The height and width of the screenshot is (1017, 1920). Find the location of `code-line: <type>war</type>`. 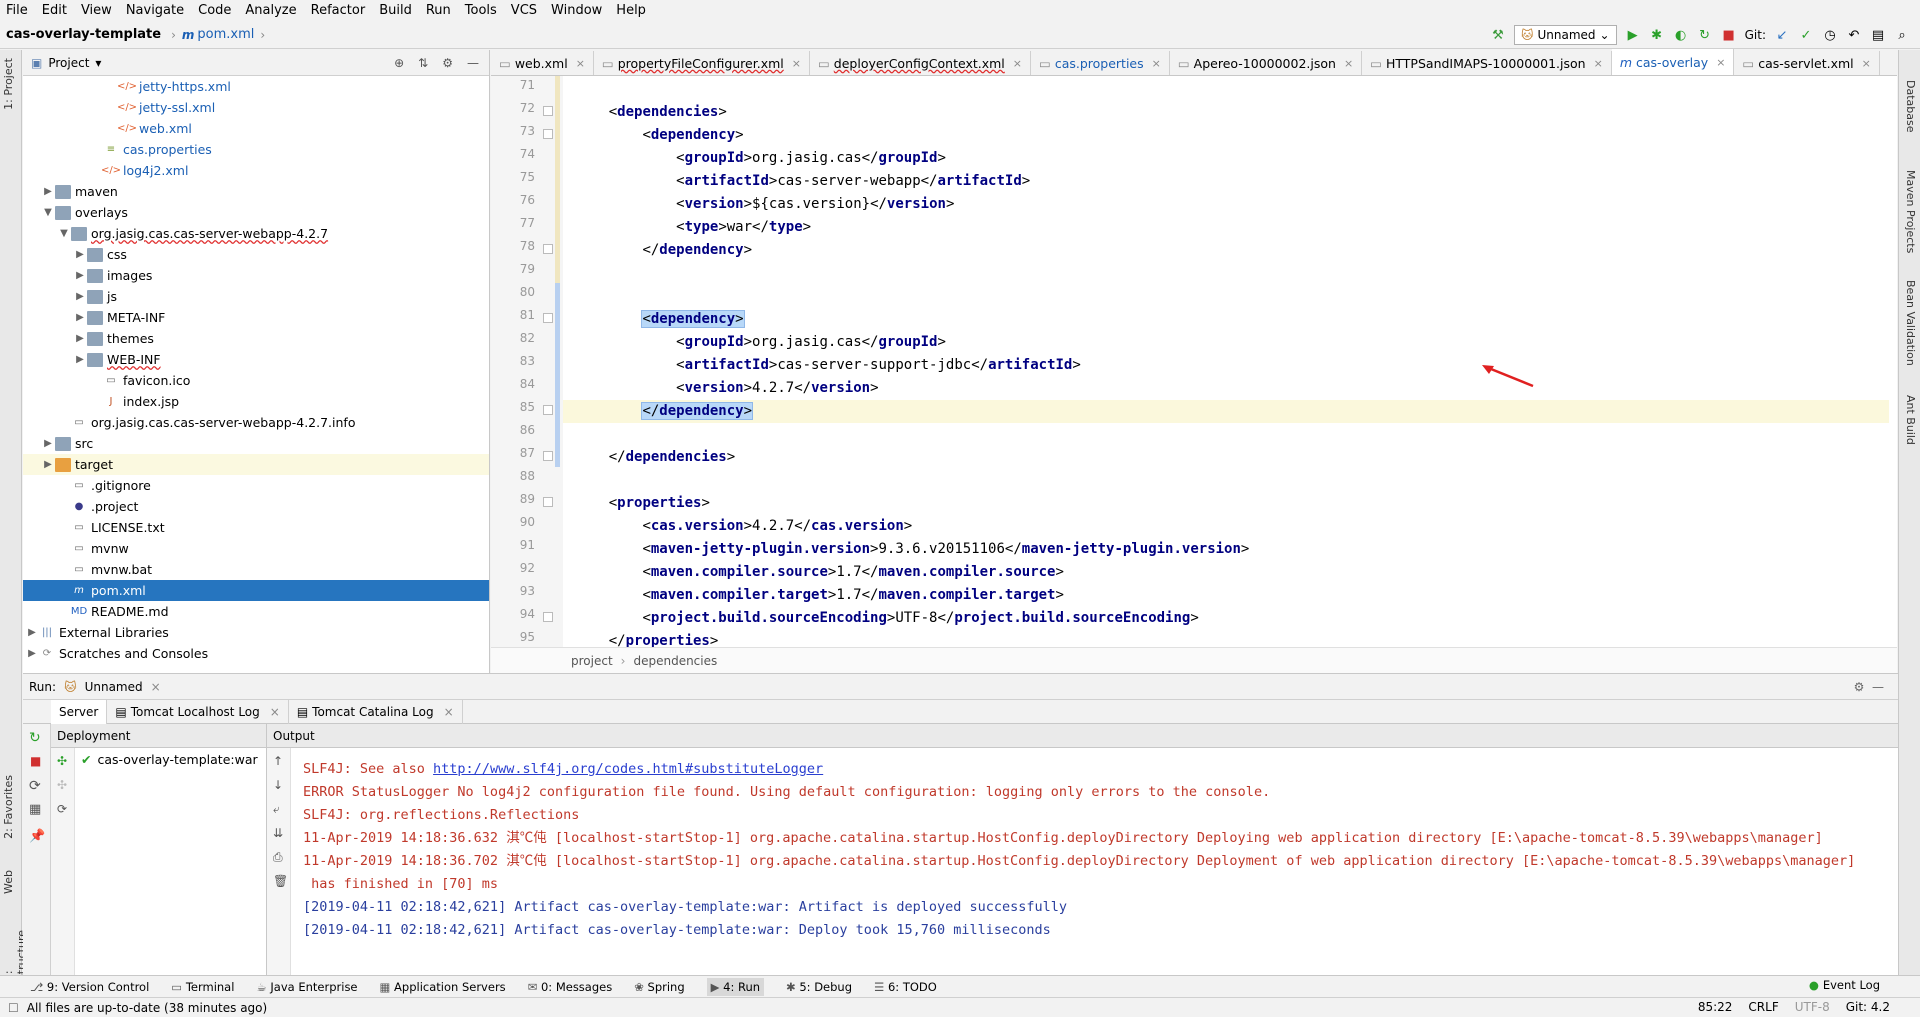

code-line: <type>war</type> is located at coordinates (1226, 227).